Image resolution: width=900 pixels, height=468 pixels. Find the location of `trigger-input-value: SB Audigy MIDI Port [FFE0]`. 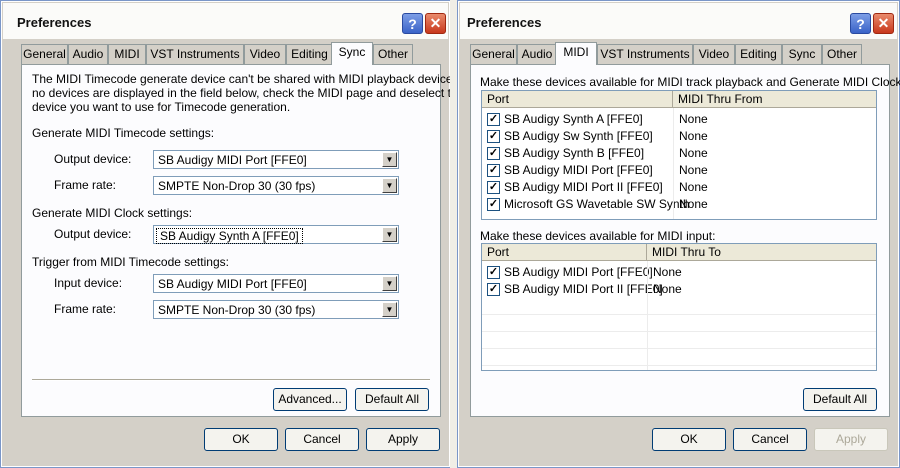

trigger-input-value: SB Audigy MIDI Port [FFE0] is located at coordinates (232, 284).